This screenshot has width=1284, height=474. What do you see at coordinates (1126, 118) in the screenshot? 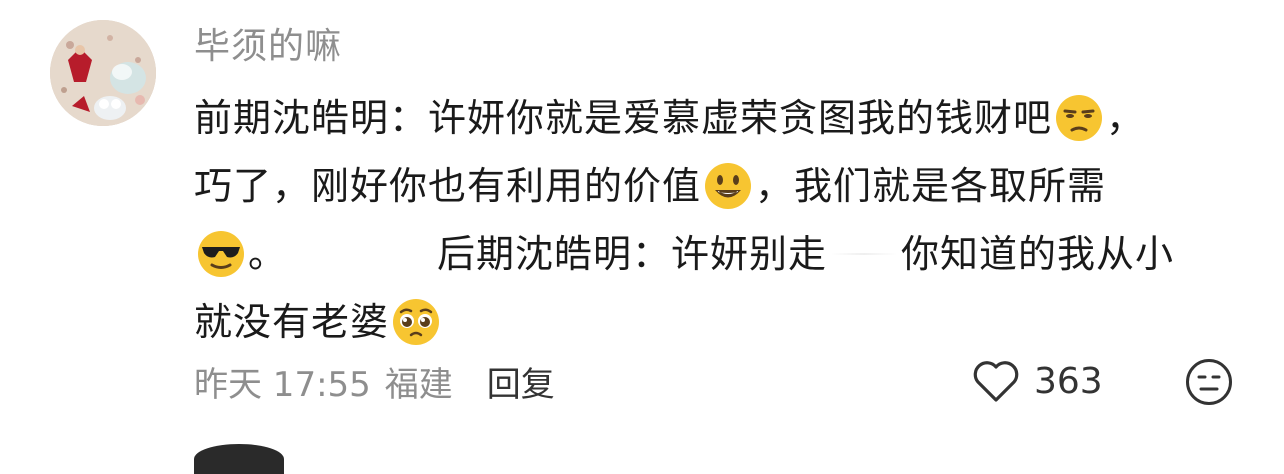
I see `comment-text-segment: ，` at bounding box center [1126, 118].